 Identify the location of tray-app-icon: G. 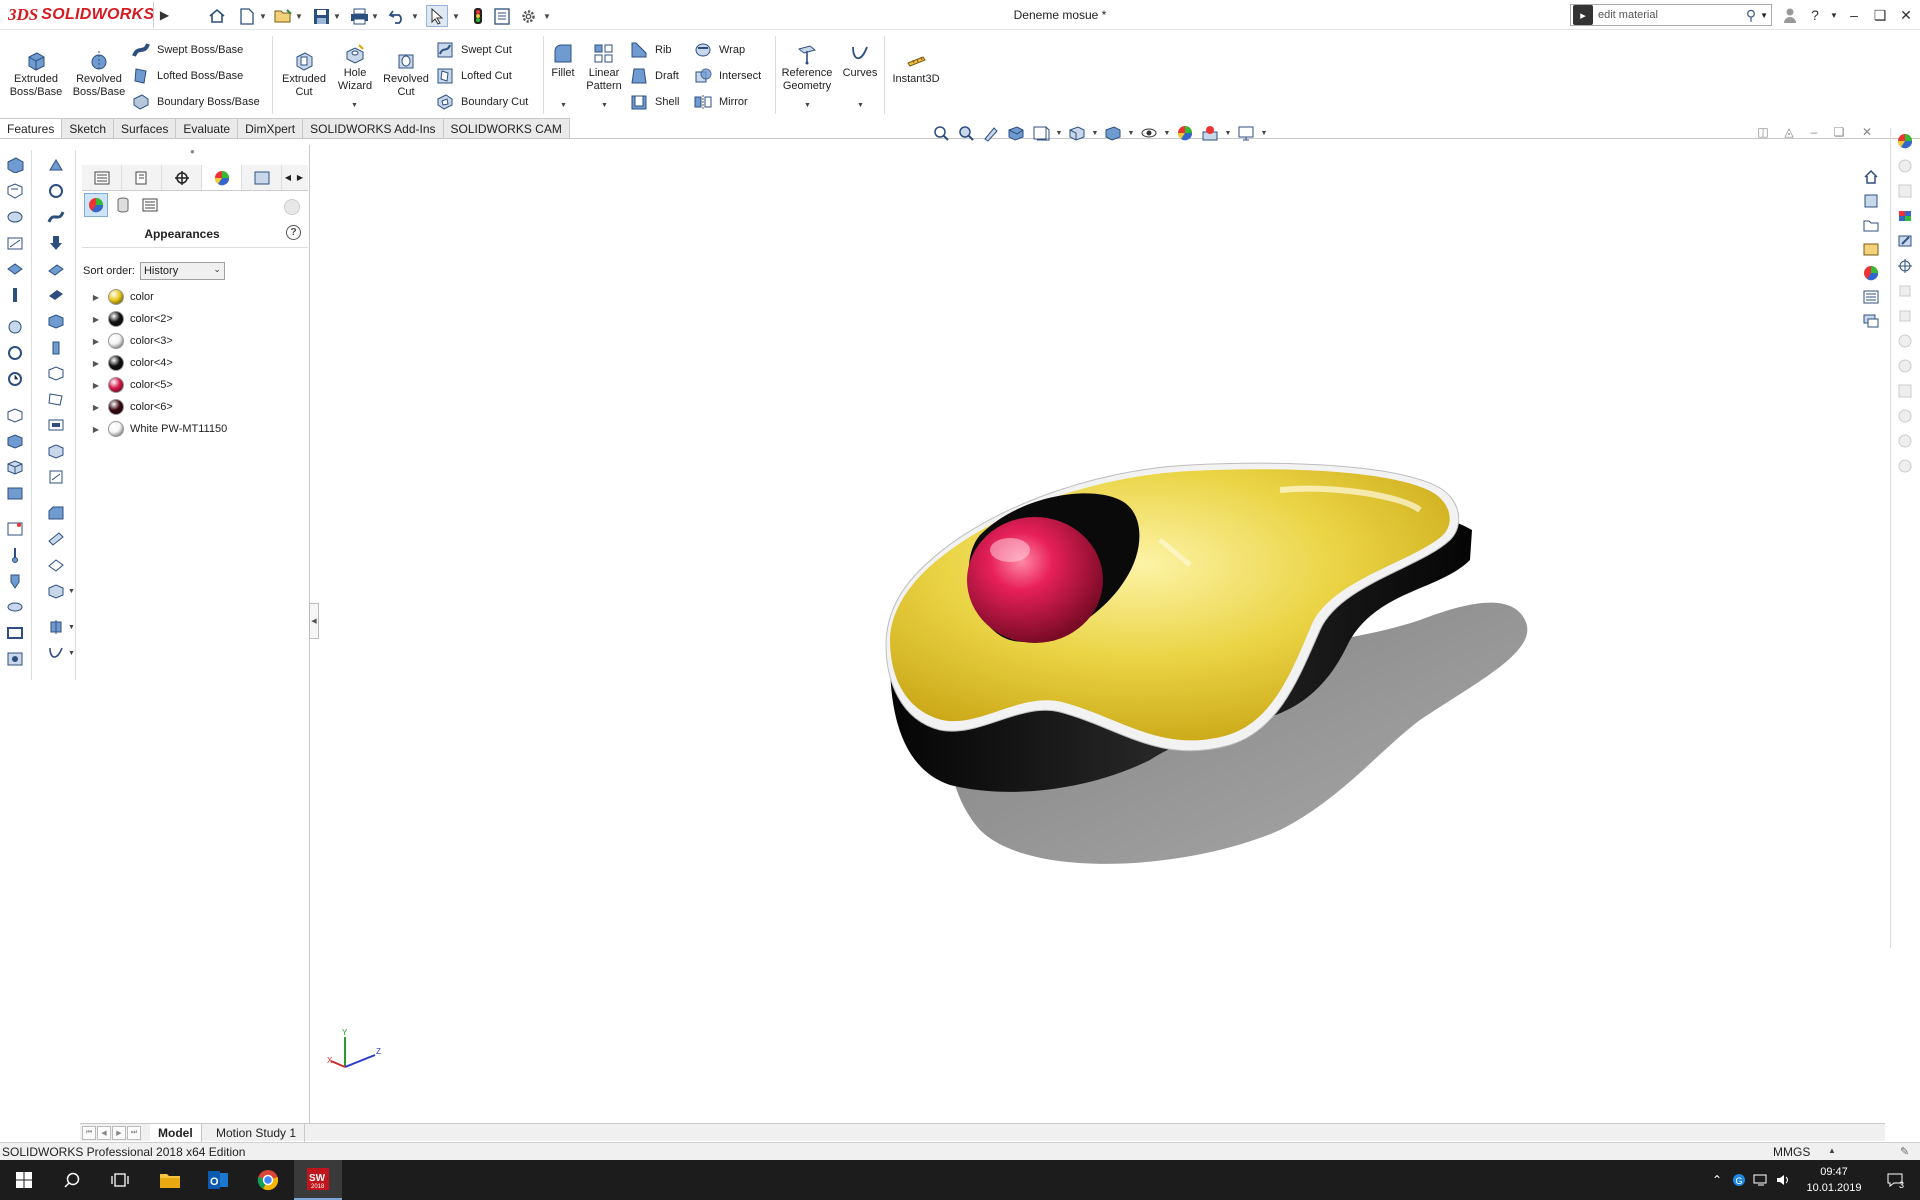
(1739, 1180).